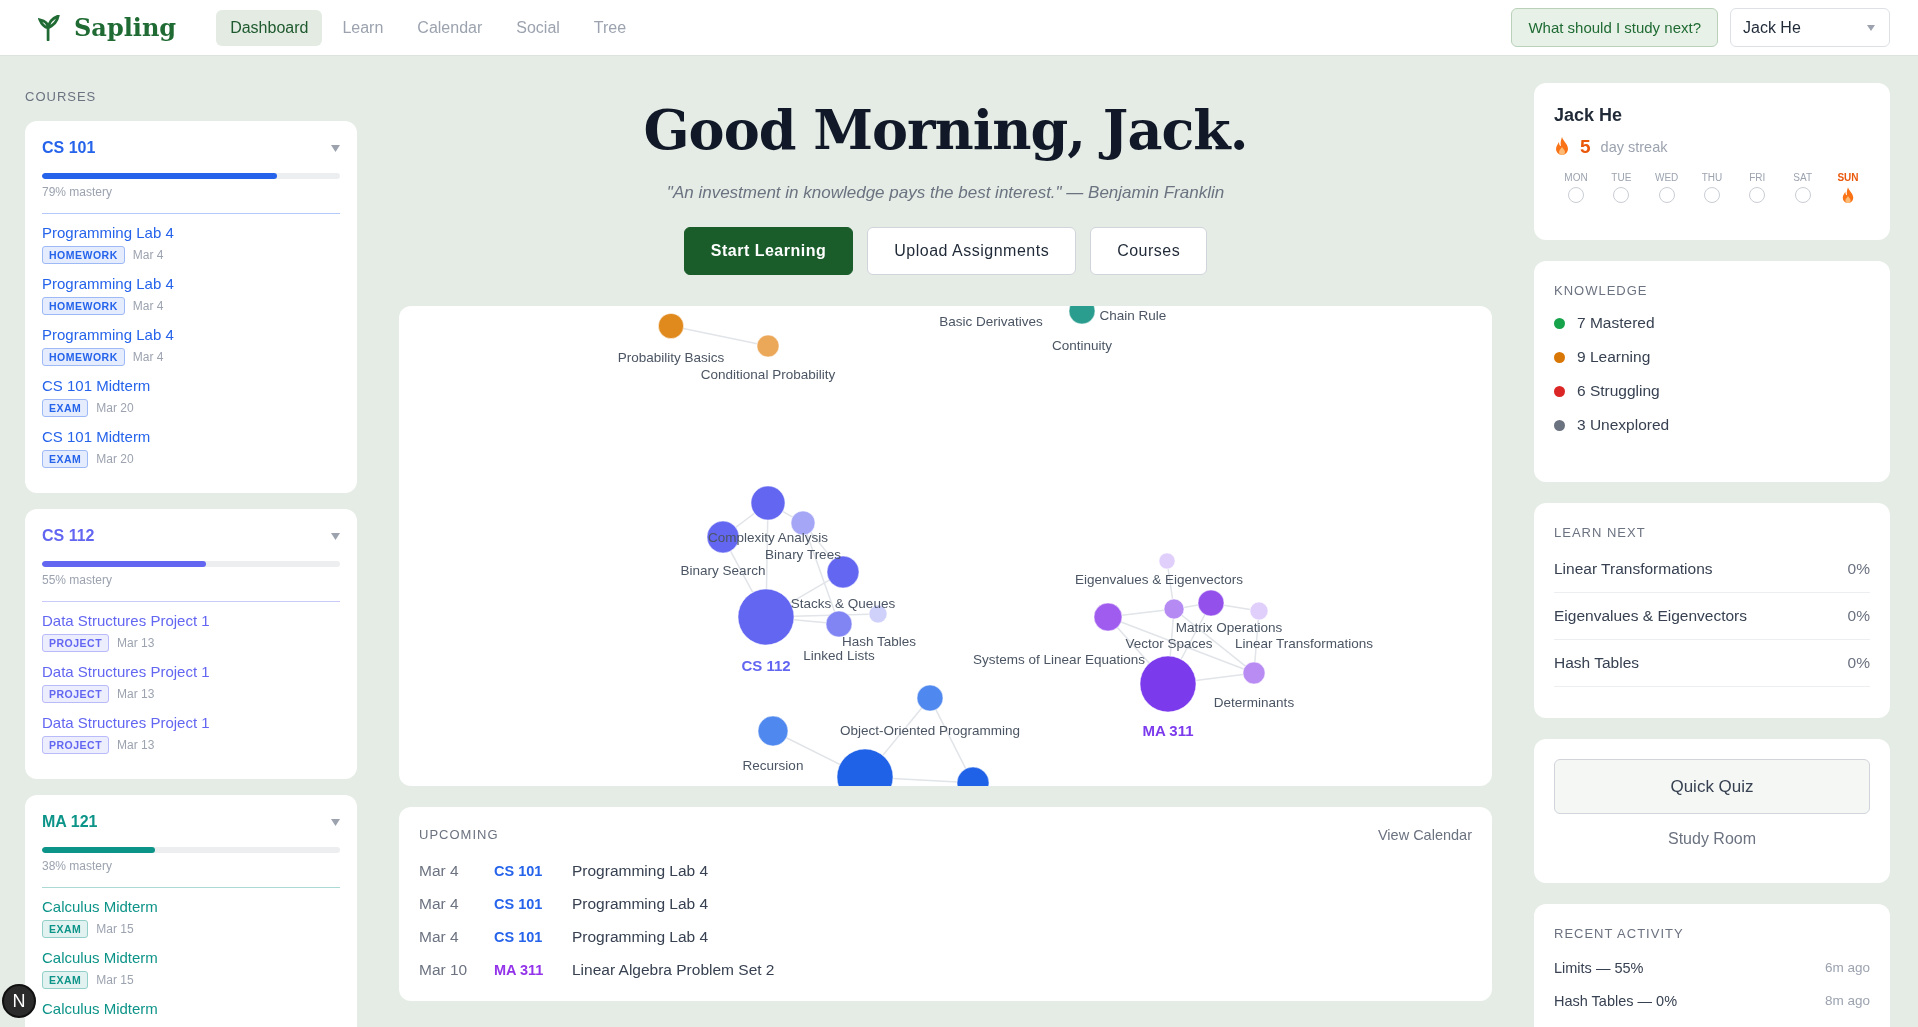 This screenshot has width=1918, height=1027. What do you see at coordinates (768, 250) in the screenshot?
I see `start-learning-button: Start Learning` at bounding box center [768, 250].